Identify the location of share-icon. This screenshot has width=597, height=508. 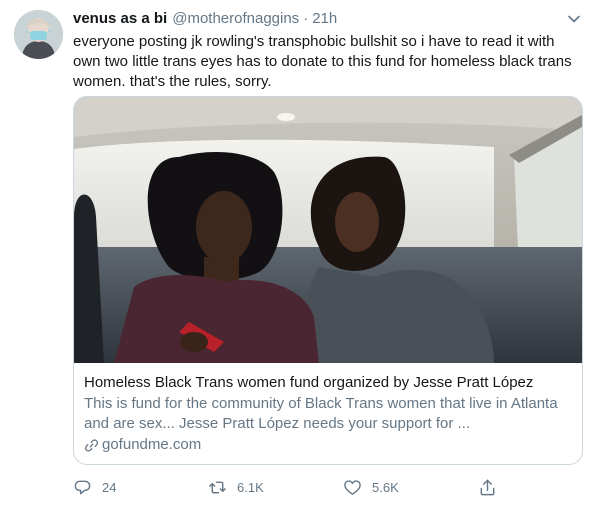
(487, 487).